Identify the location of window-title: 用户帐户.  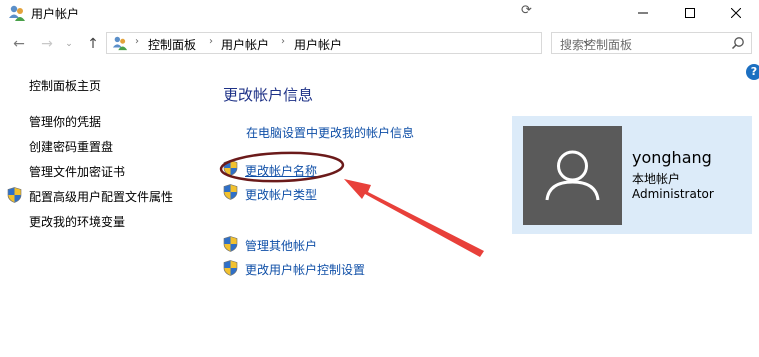
(55, 14).